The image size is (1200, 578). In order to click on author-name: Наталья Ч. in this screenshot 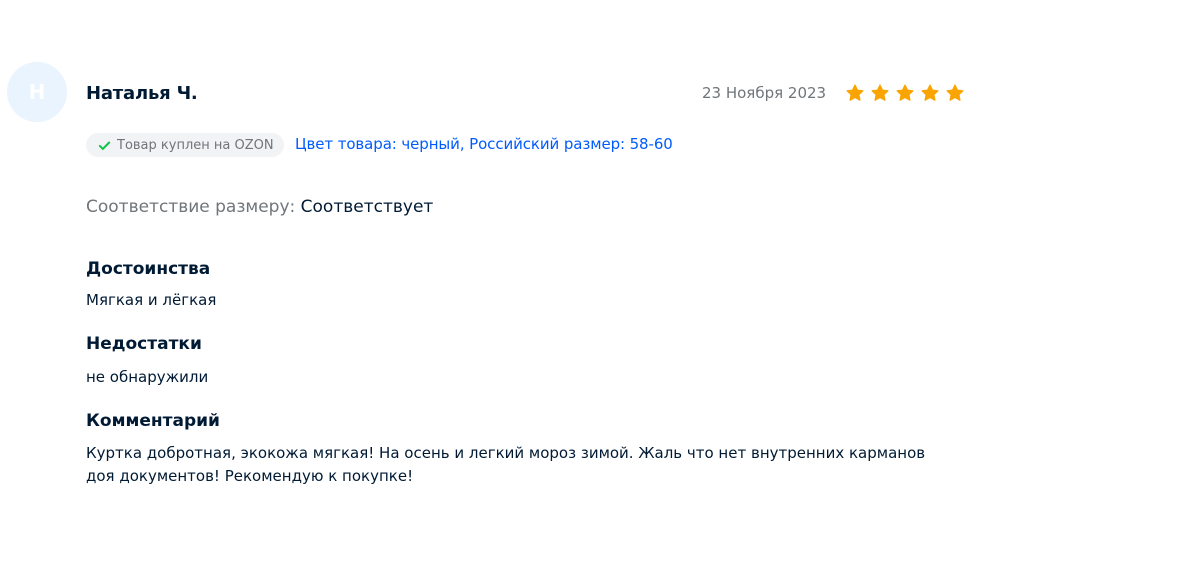, I will do `click(142, 93)`.